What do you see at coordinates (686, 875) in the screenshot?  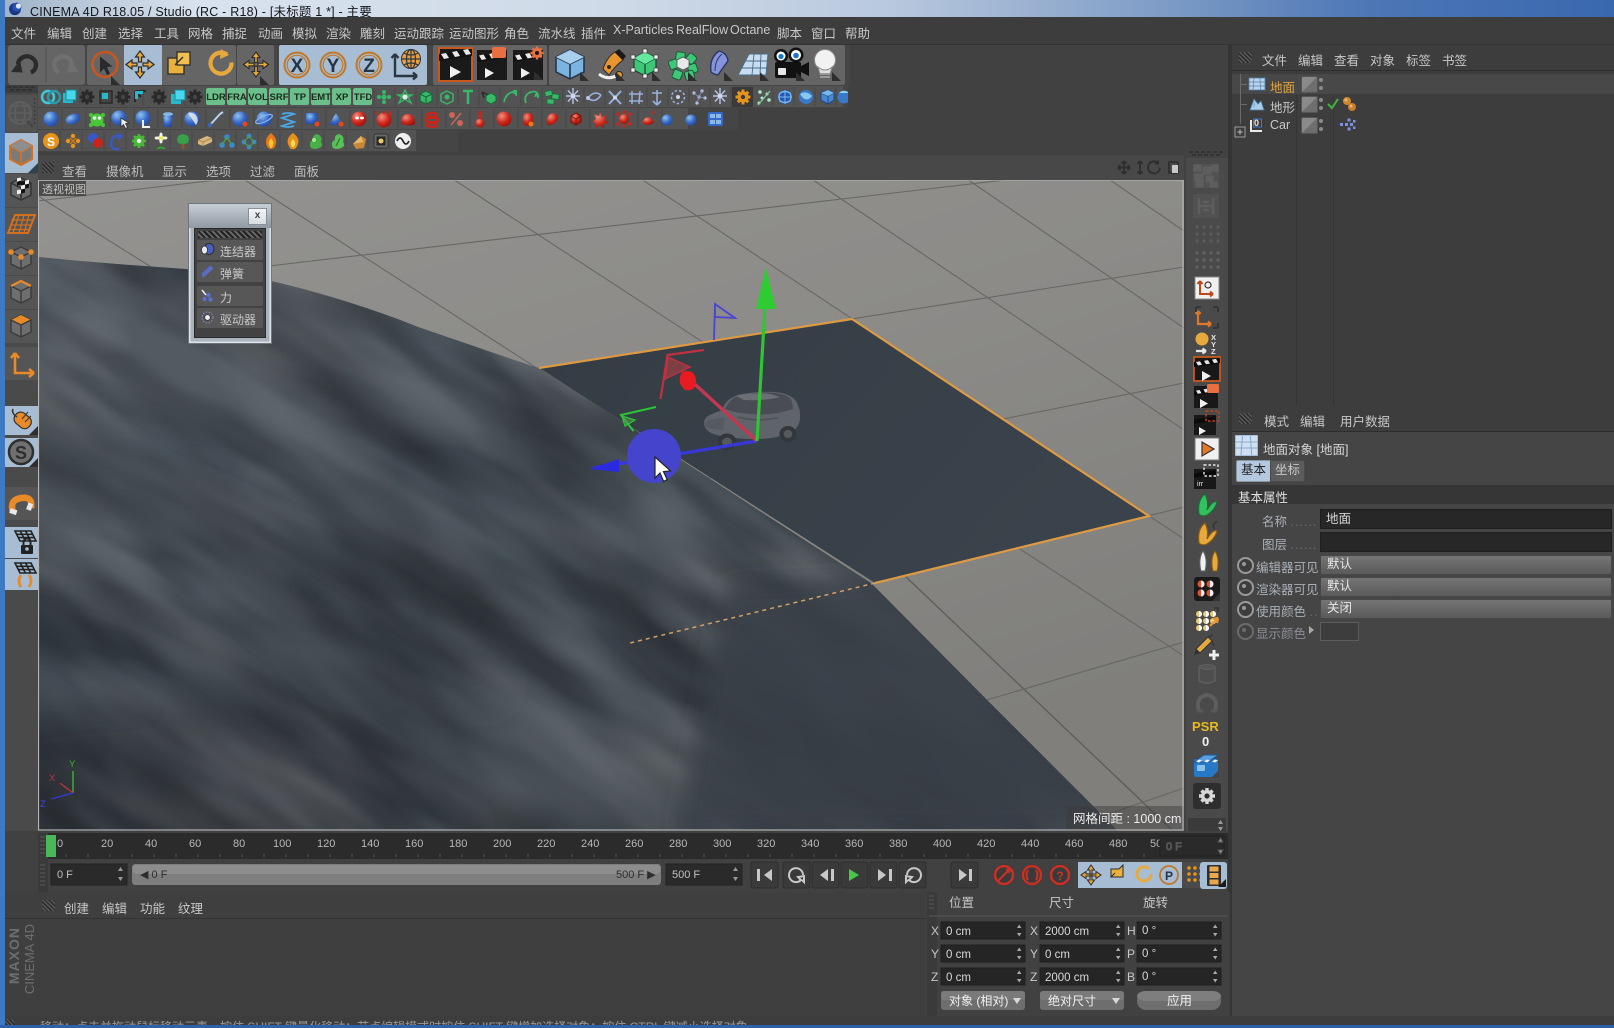 I see `svg-text: 500 F` at bounding box center [686, 875].